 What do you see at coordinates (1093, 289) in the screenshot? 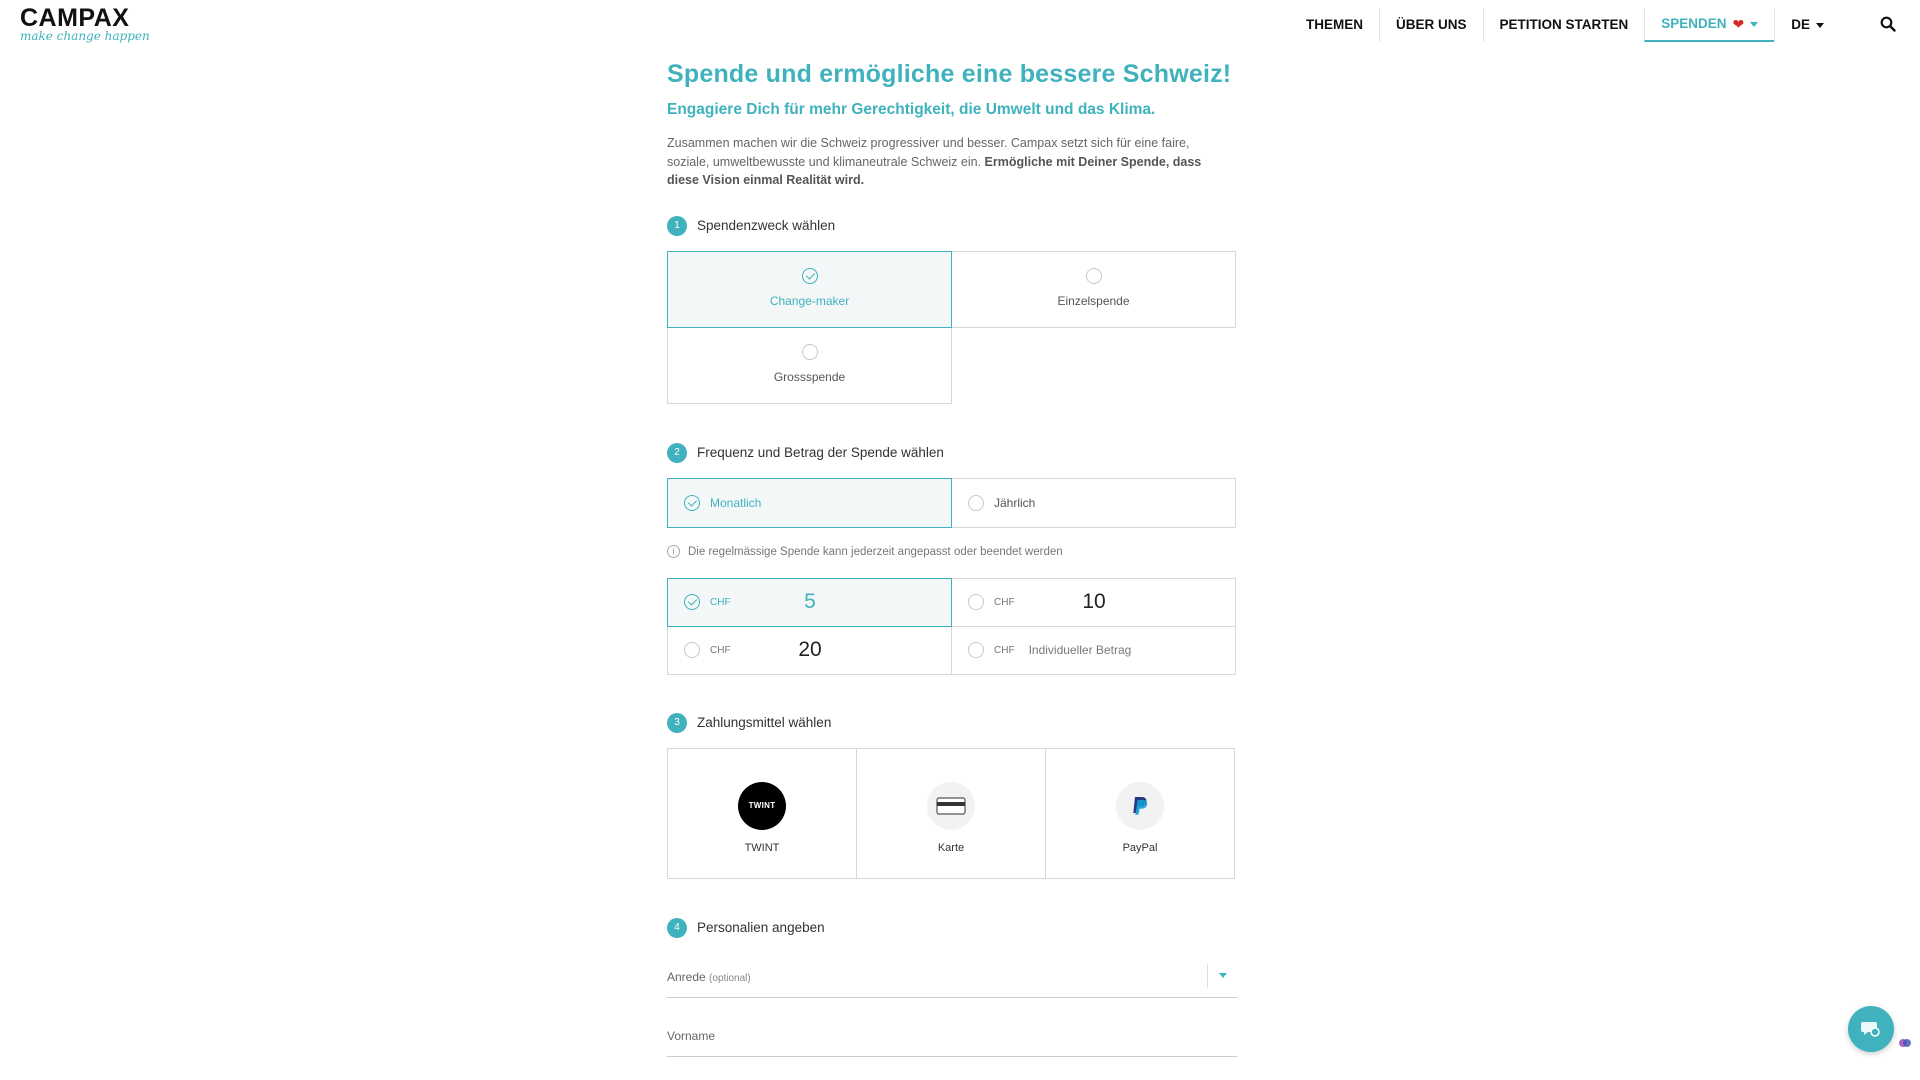
I see `purpose-option-einzelspende: Einzelspende` at bounding box center [1093, 289].